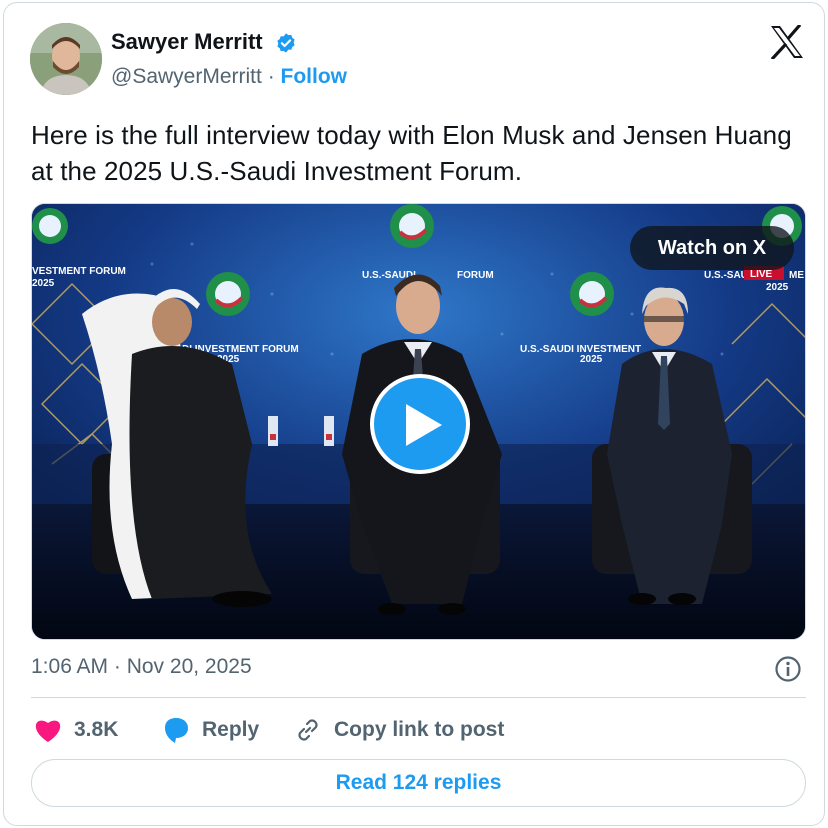 The image size is (828, 828). I want to click on author-avatar, so click(66, 59).